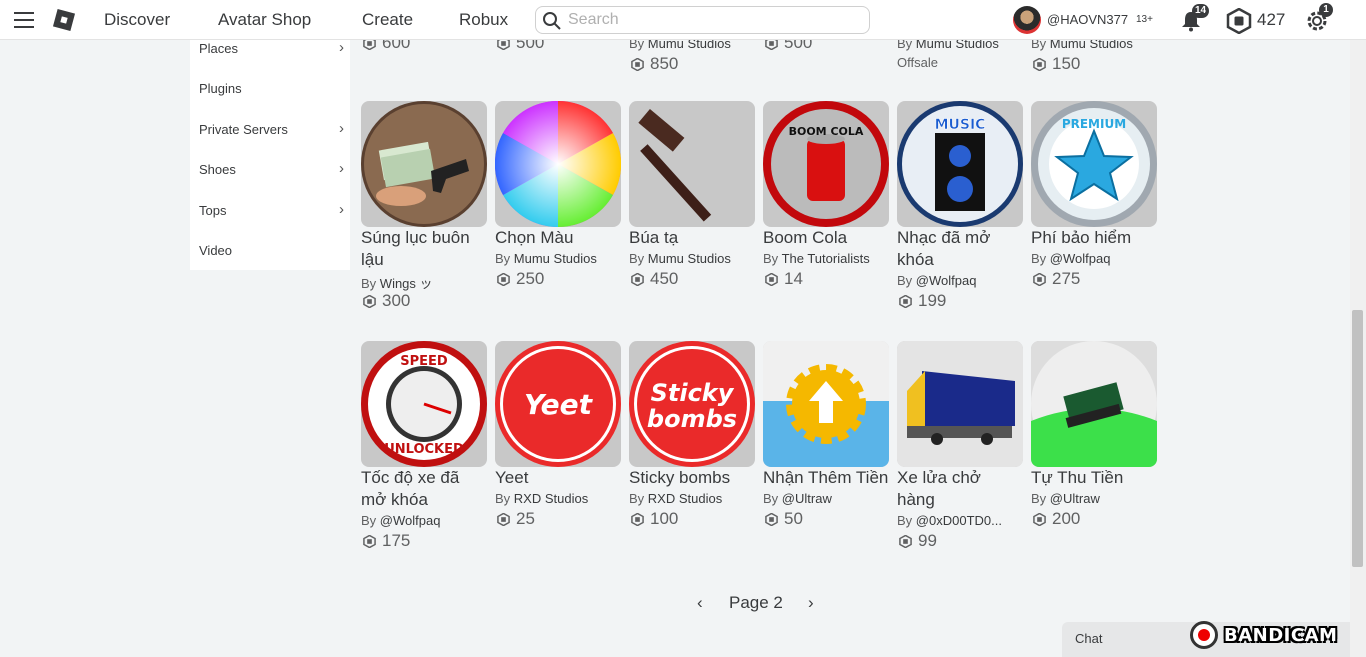 The height and width of the screenshot is (657, 1366). Describe the element at coordinates (692, 404) in the screenshot. I see `item-thumbnail: Sticky bombs` at that location.